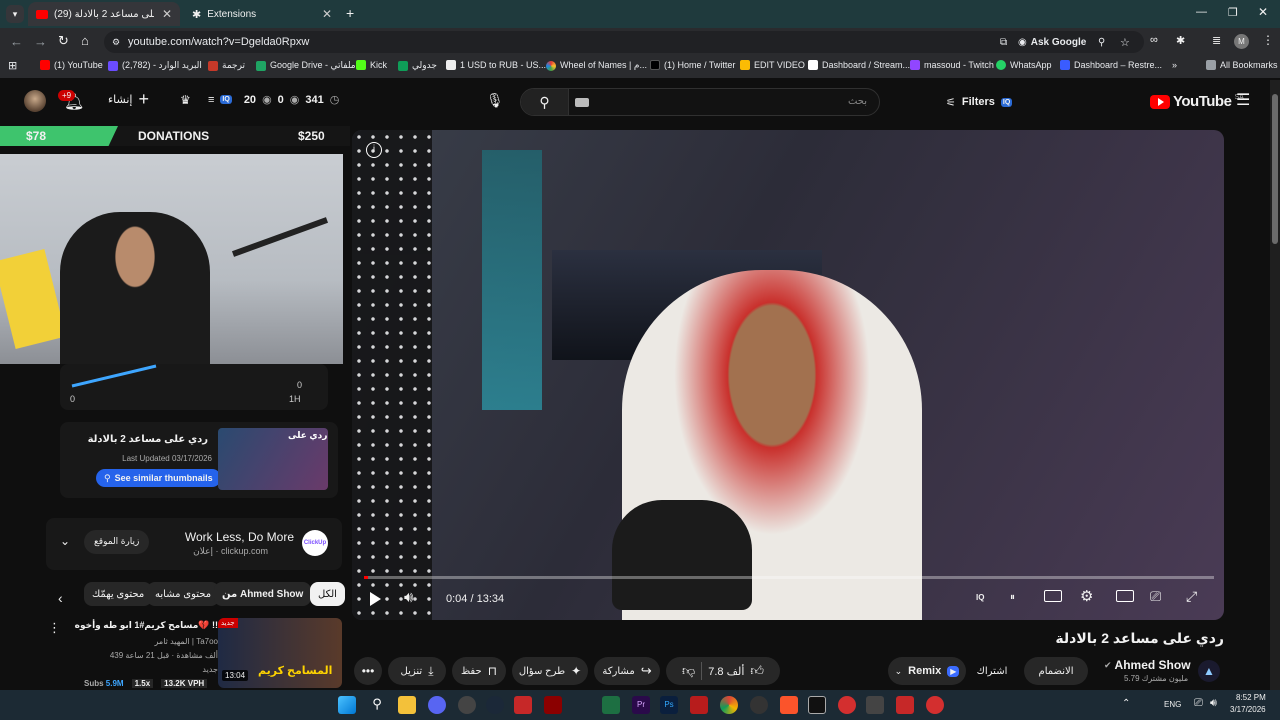 The width and height of the screenshot is (1280, 720). I want to click on vidiq-stats: ≡ IQ 20 ◉ 0 ◉ 341 ◷, so click(273, 100).